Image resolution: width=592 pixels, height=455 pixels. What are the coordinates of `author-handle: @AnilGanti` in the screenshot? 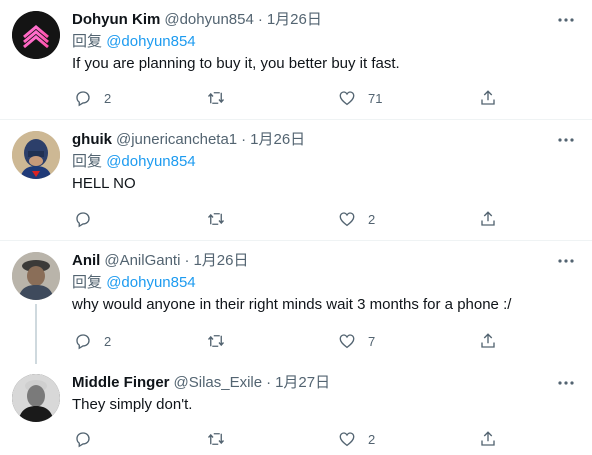 It's located at (142, 261).